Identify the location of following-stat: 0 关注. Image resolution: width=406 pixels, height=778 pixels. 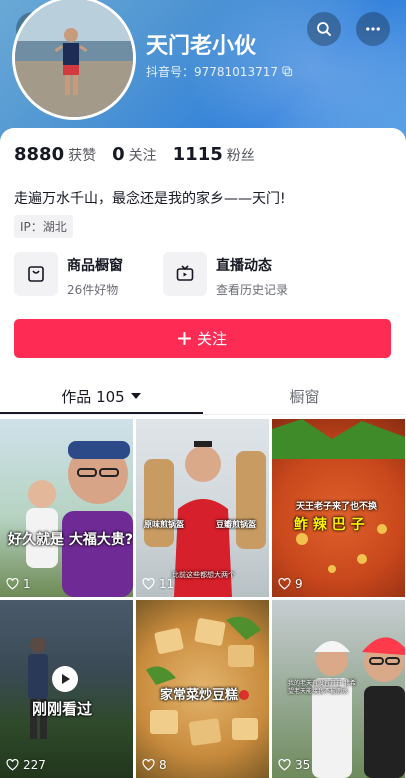
(134, 154).